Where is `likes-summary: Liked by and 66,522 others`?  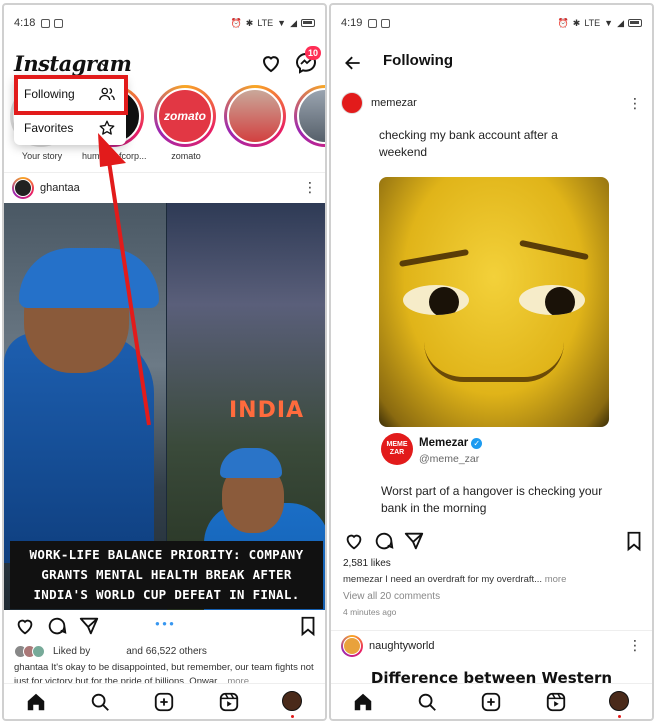 likes-summary: Liked by and 66,522 others is located at coordinates (110, 651).